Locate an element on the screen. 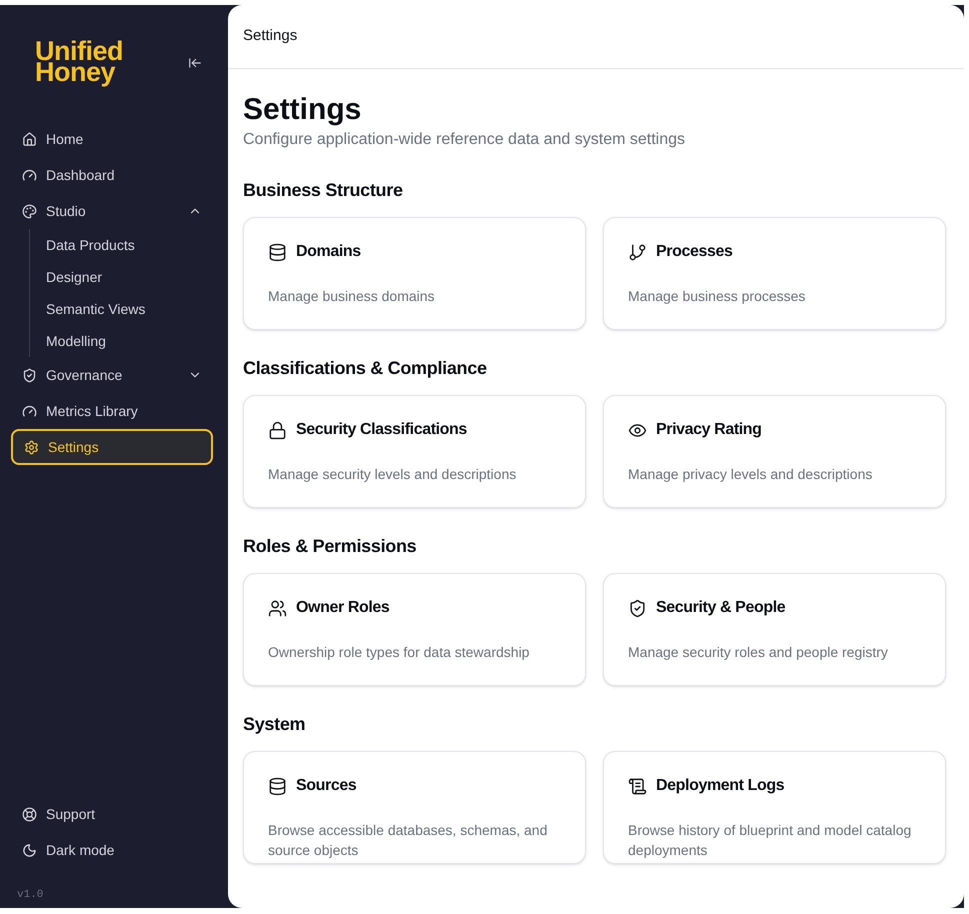 Image resolution: width=969 pixels, height=914 pixels. page-title: Settings is located at coordinates (302, 110).